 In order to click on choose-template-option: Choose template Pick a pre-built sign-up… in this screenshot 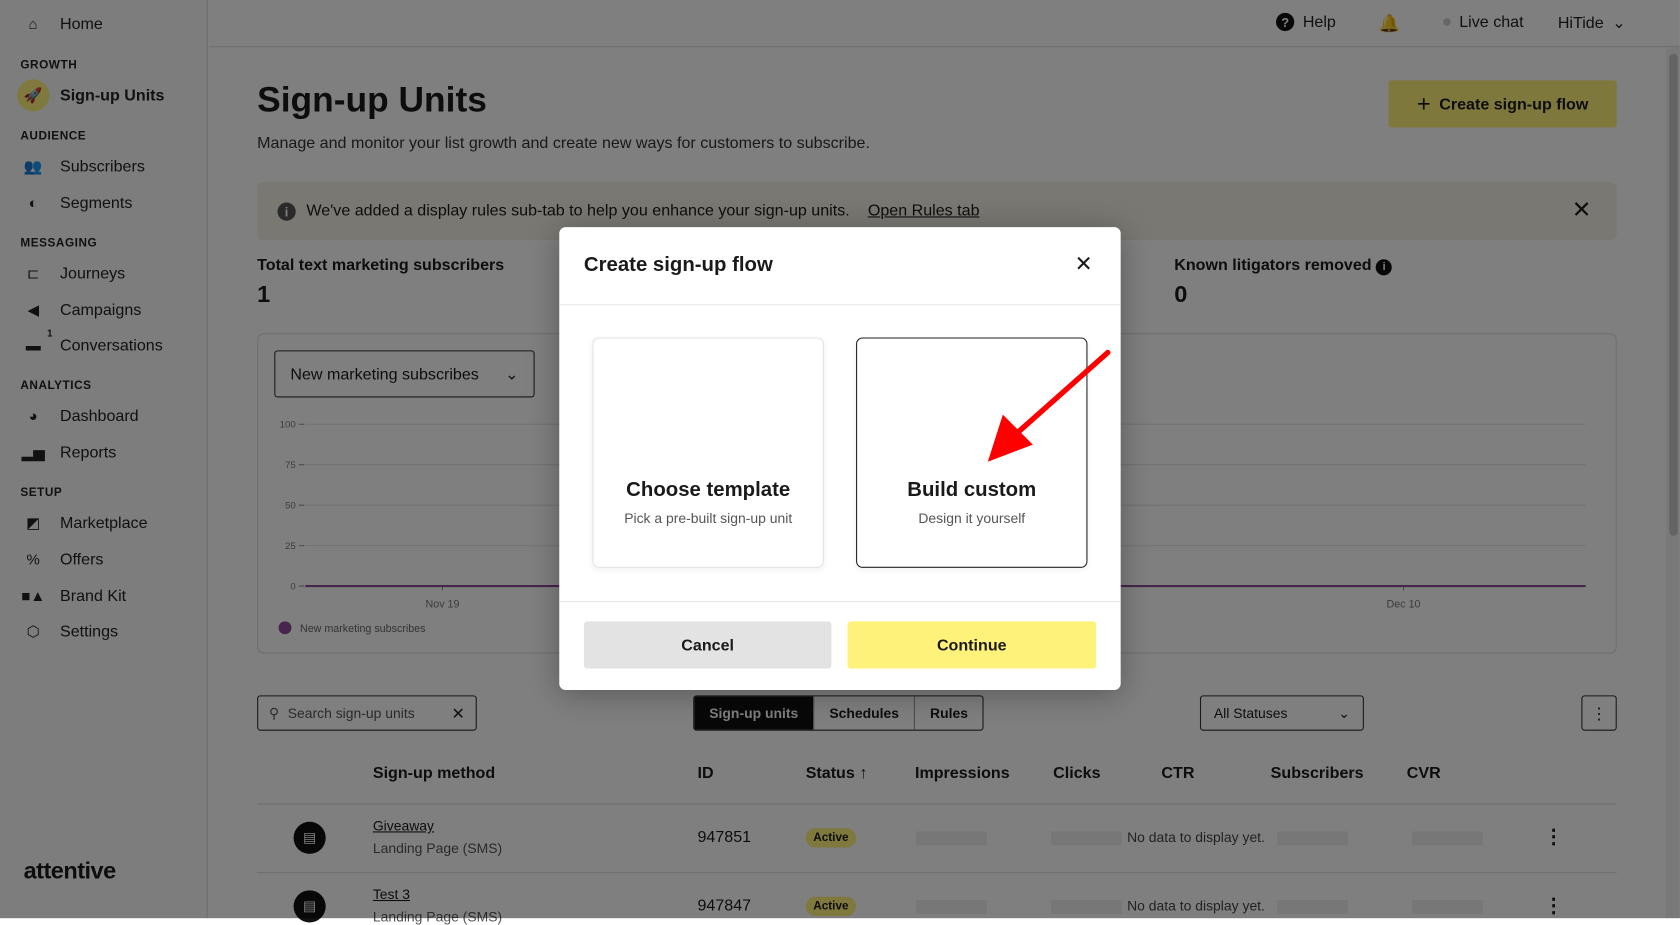, I will do `click(708, 452)`.